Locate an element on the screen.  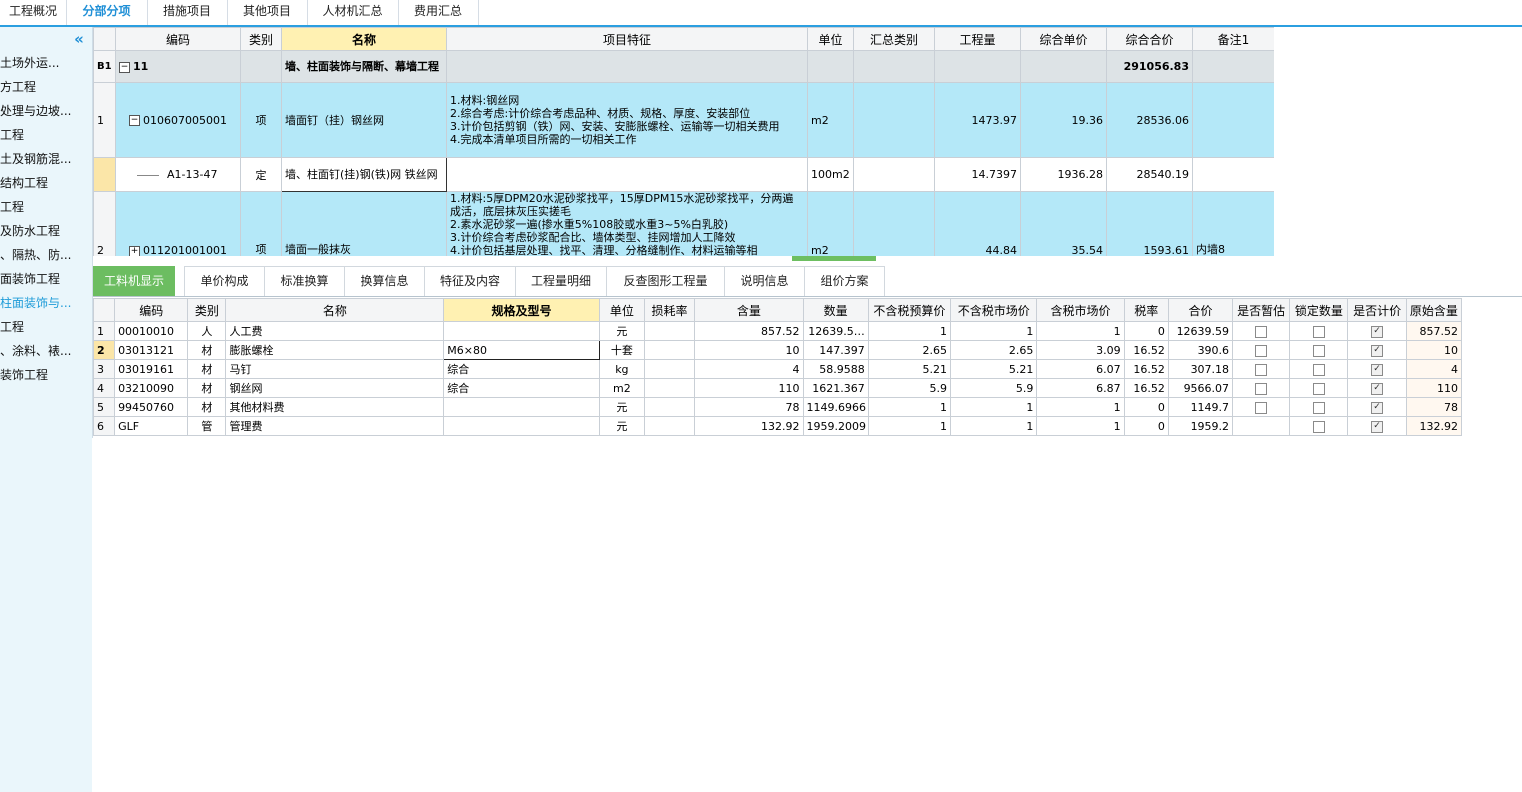
table-row: 5 99450760 材其他材料费元 78 1149.6966 1 1 1 0 1149.7 ✓ 78 is located at coordinates (777, 407).